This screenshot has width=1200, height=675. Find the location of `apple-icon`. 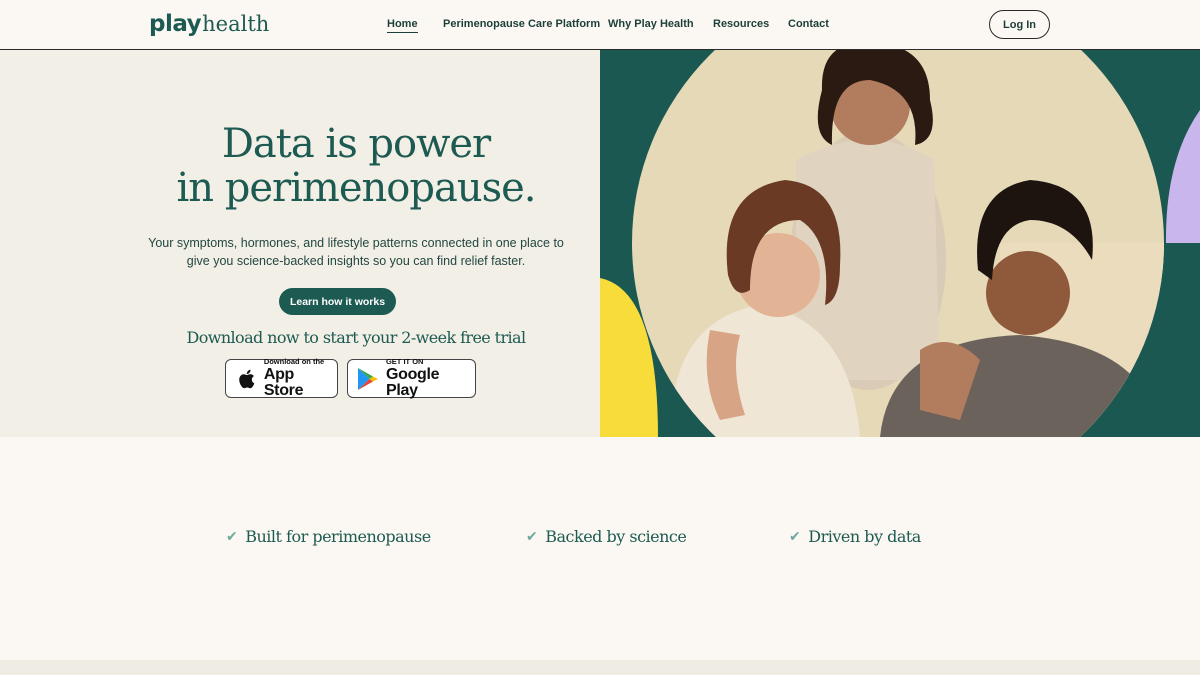

apple-icon is located at coordinates (246, 379).